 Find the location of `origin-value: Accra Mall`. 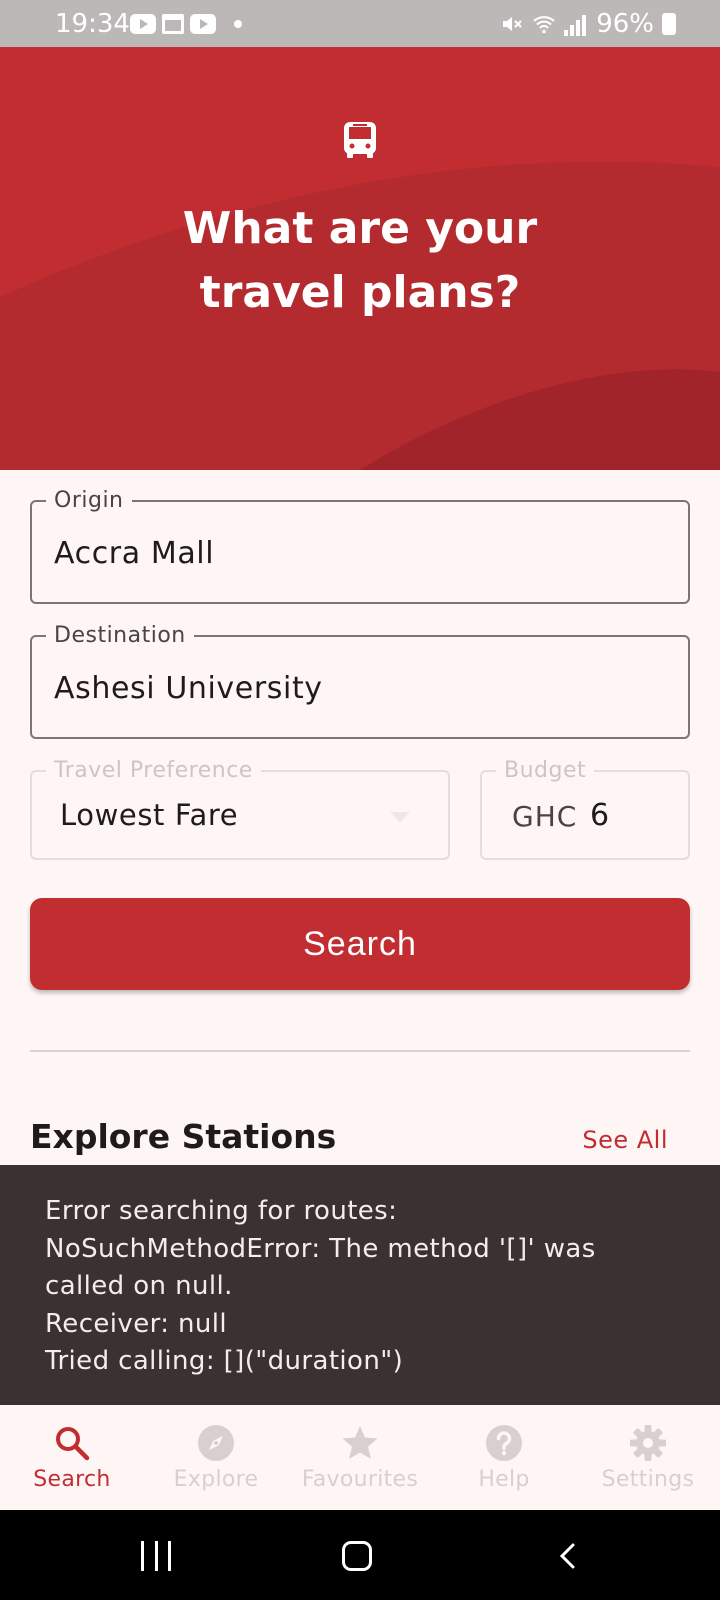

origin-value: Accra Mall is located at coordinates (134, 553).